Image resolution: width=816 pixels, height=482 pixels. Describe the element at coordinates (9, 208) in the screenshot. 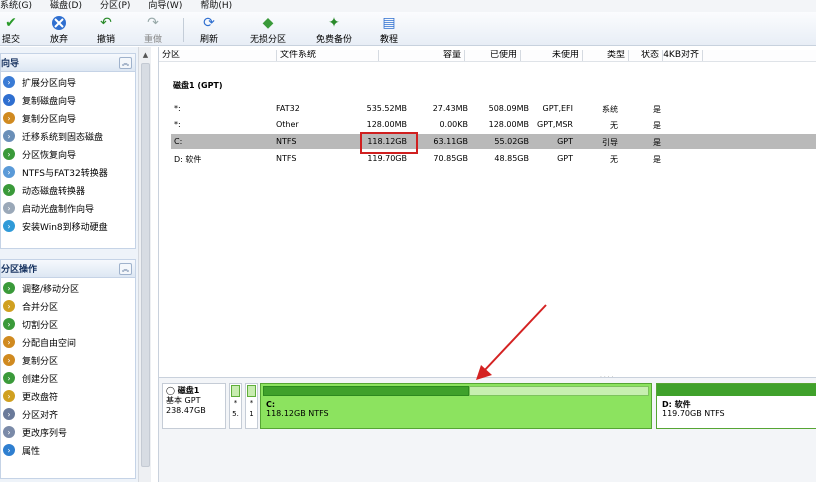

I see `disc-icon: ›` at that location.